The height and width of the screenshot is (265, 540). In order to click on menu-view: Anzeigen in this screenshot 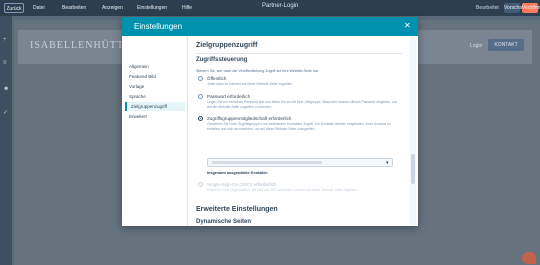, I will do `click(112, 8)`.